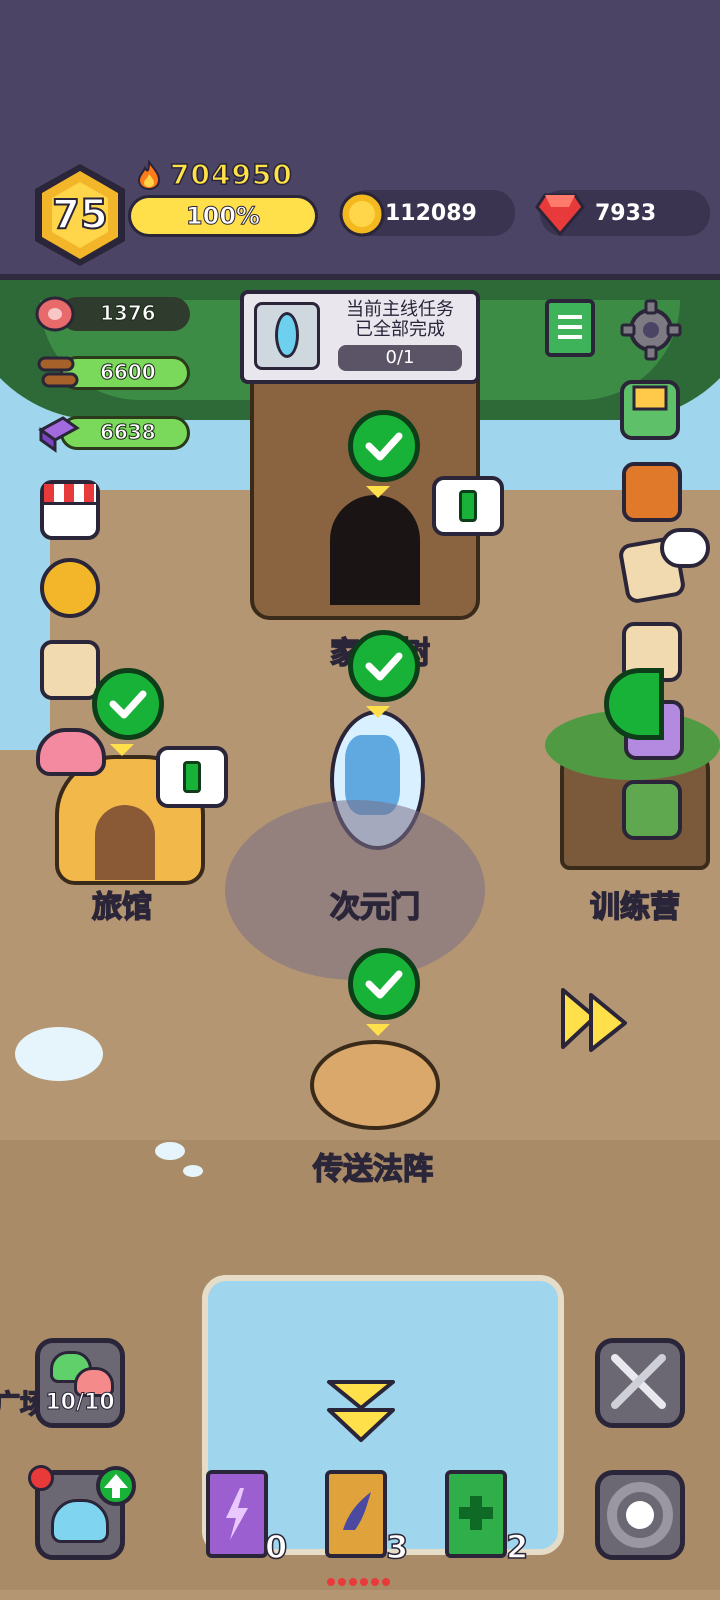 The height and width of the screenshot is (1600, 720). Describe the element at coordinates (58, 372) in the screenshot. I see `wood-log-icon` at that location.